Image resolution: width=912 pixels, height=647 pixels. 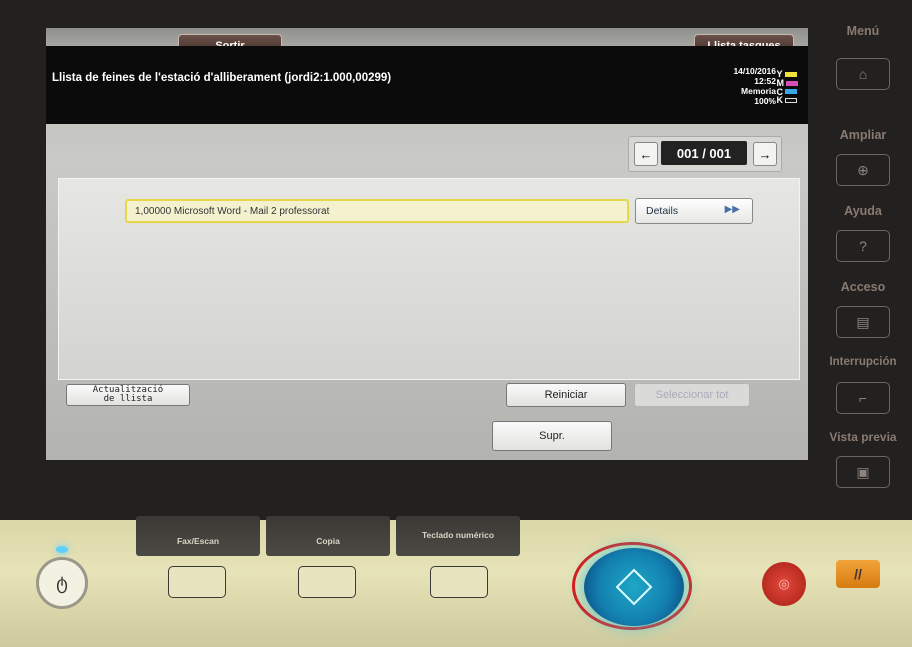 I want to click on reset-icon: //, so click(x=858, y=574).